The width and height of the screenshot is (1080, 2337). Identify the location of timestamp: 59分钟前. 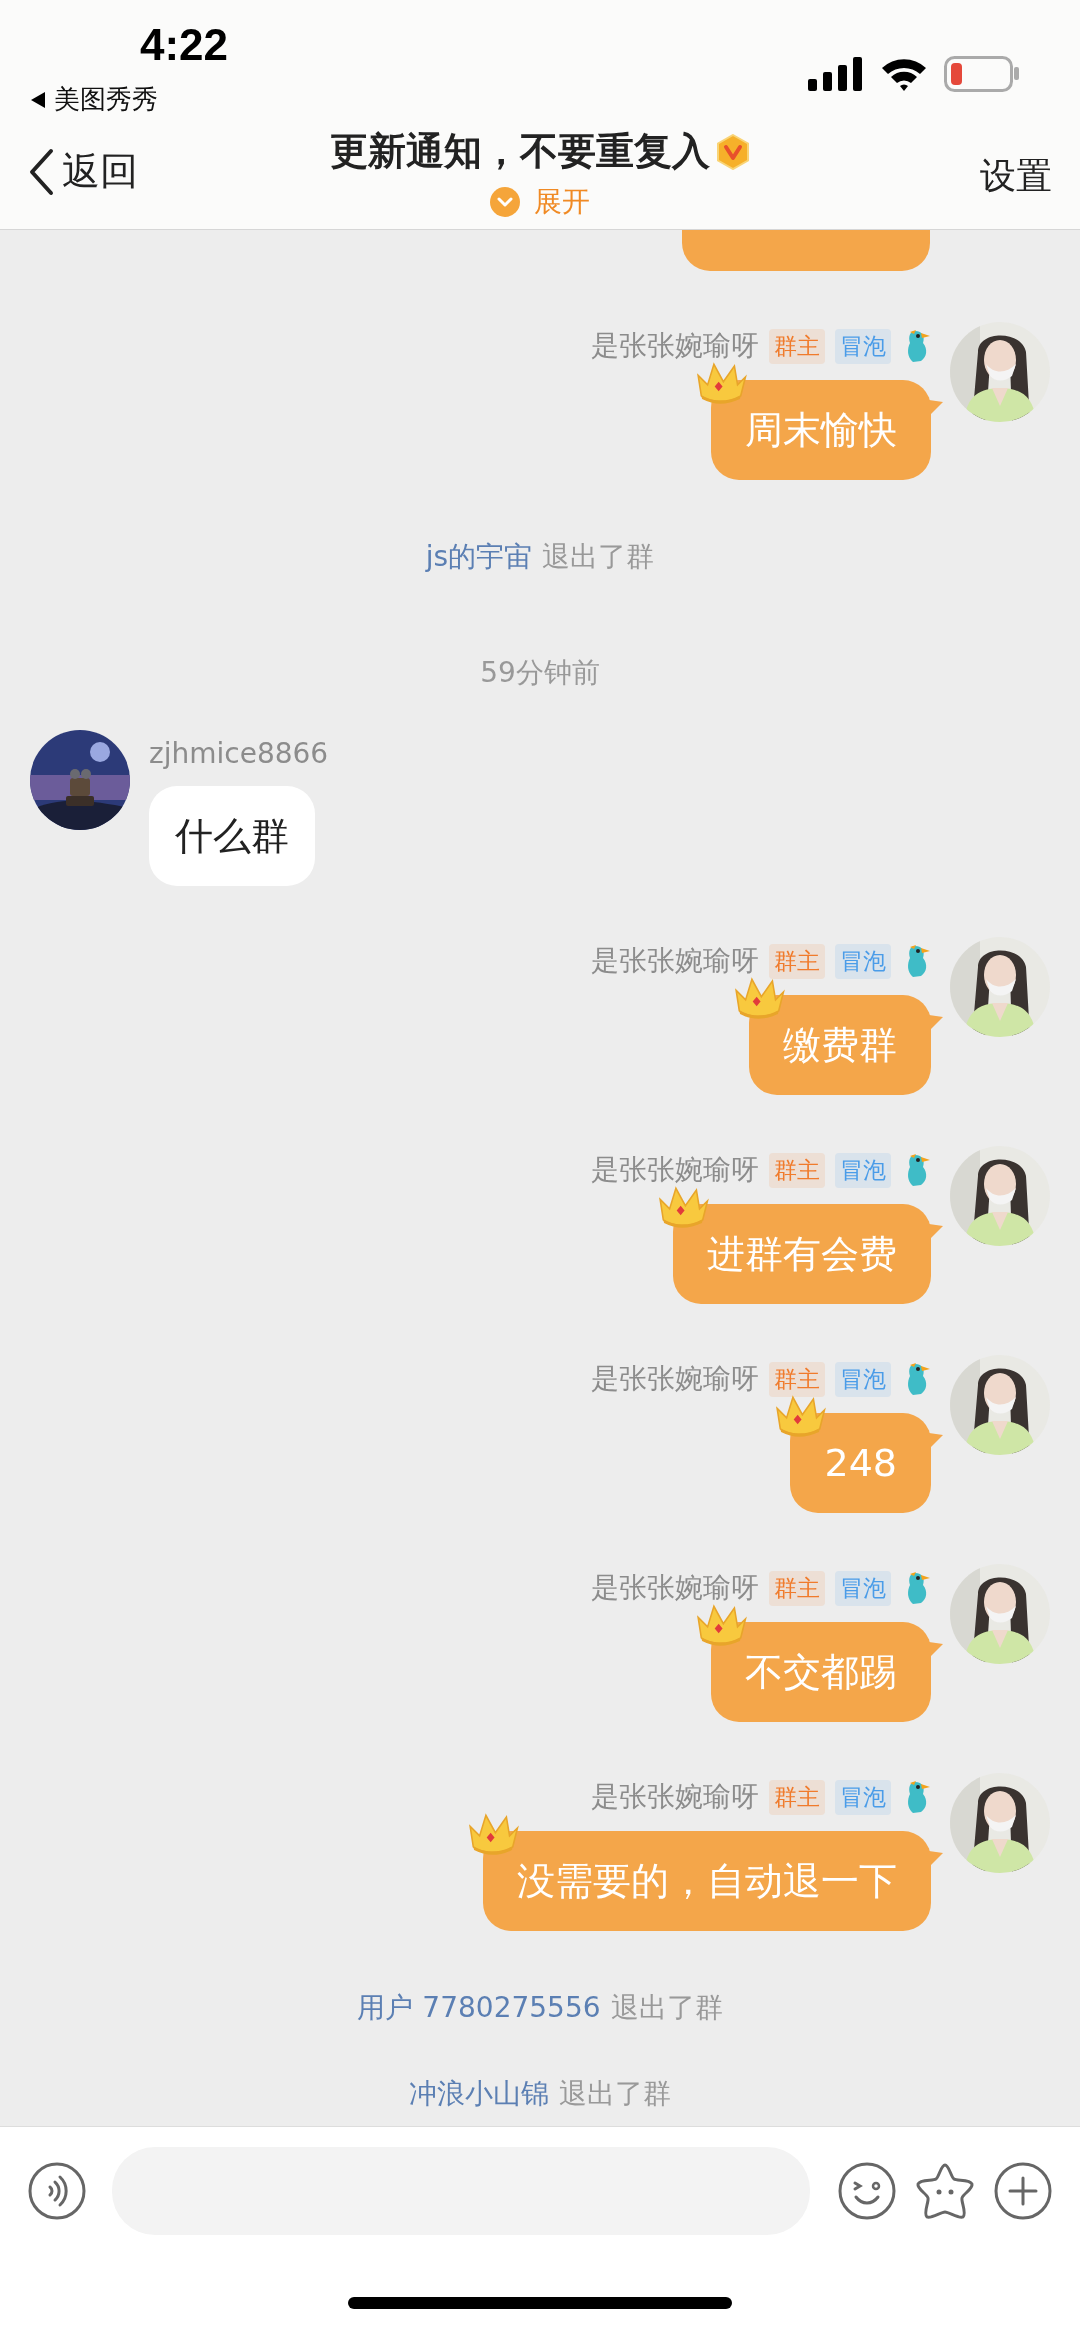
(540, 673).